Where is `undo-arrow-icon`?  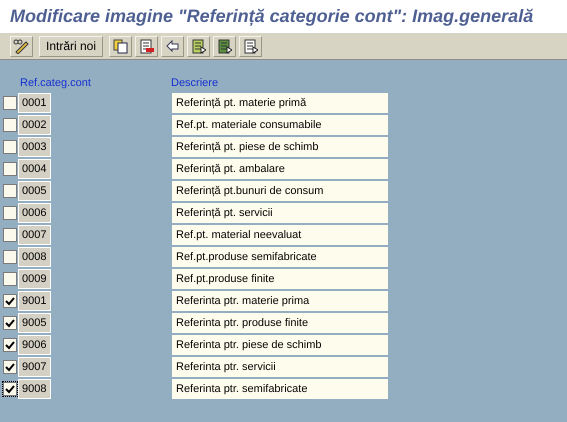 undo-arrow-icon is located at coordinates (172, 46).